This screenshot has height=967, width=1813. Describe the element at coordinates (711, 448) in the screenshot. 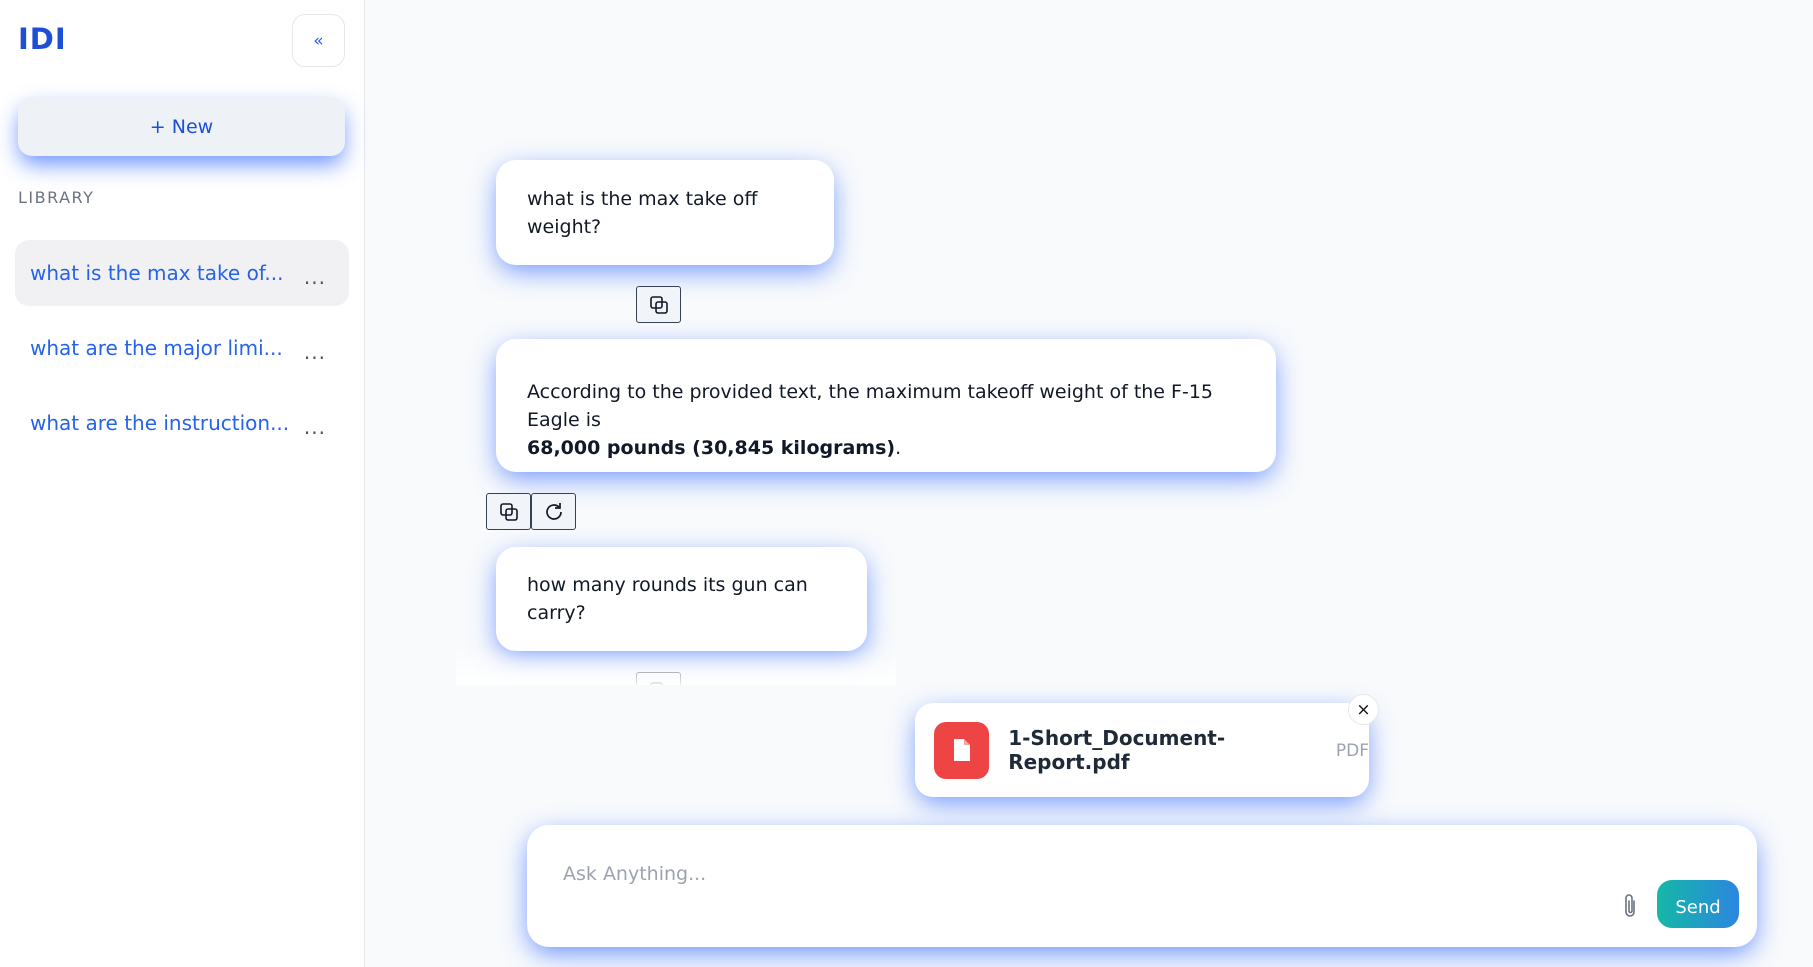

I see `assistant-message-highlight: 68,000 pounds (30,845 kilograms)` at that location.